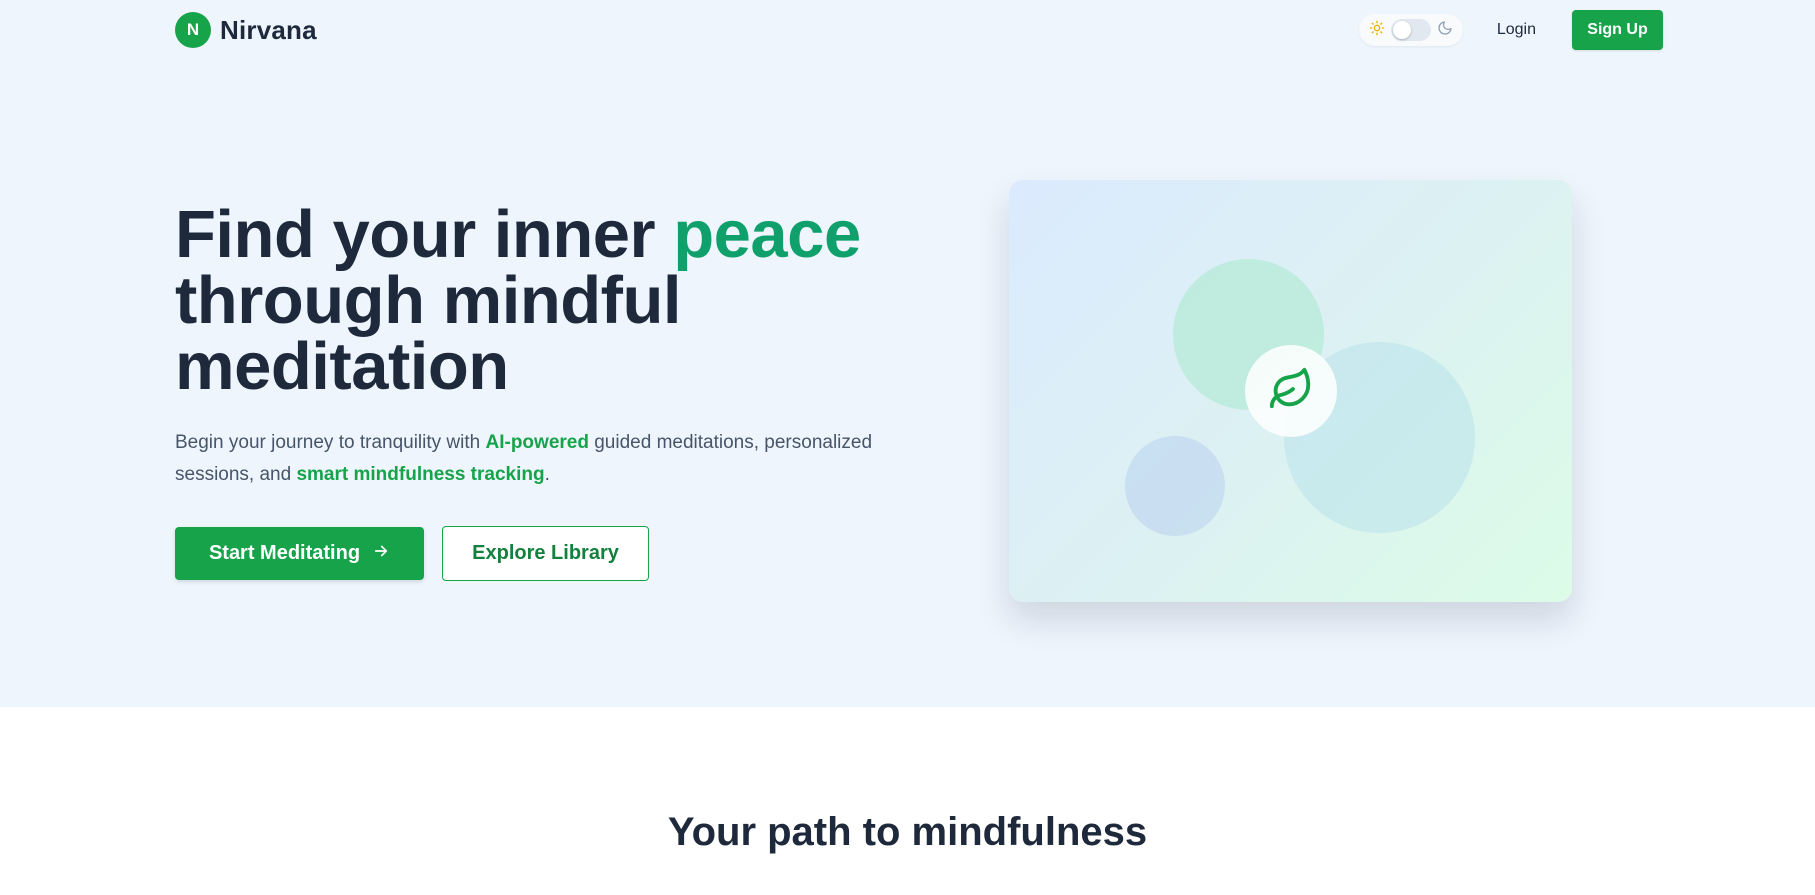  I want to click on hero-sub-part1: Begin your journey to tranquility with, so click(330, 442).